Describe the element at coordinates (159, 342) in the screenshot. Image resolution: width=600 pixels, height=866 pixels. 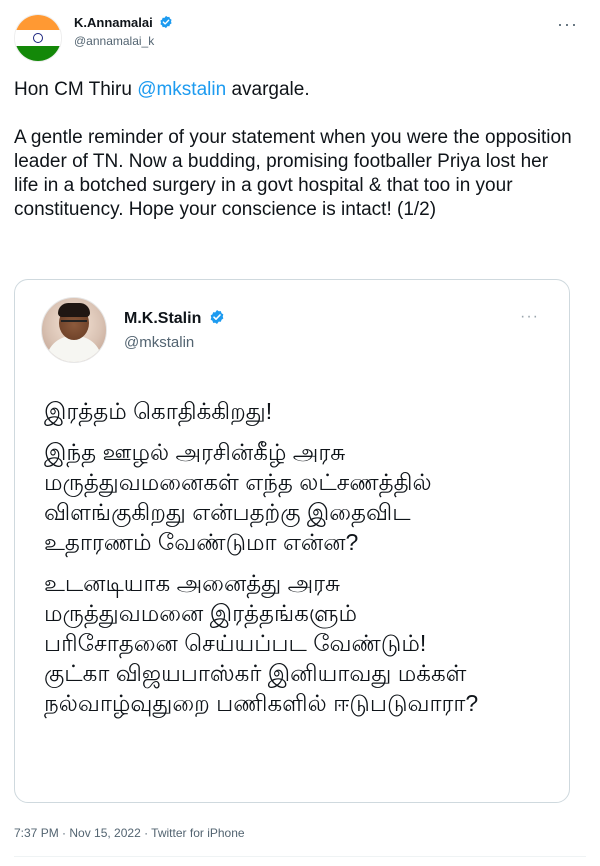
I see `quoted-author-handle: @mkstalin` at that location.